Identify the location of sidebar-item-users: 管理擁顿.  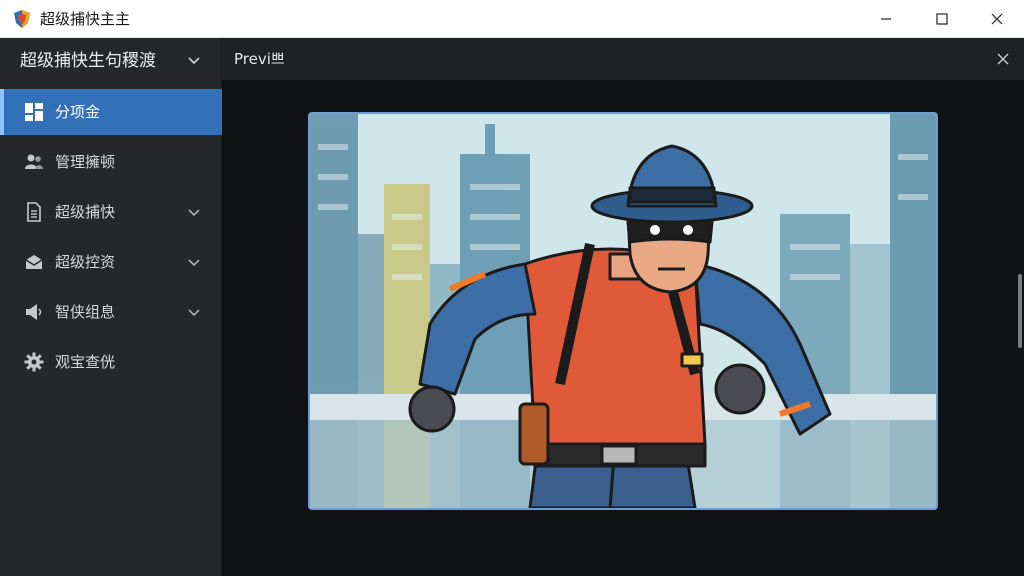
(111, 162).